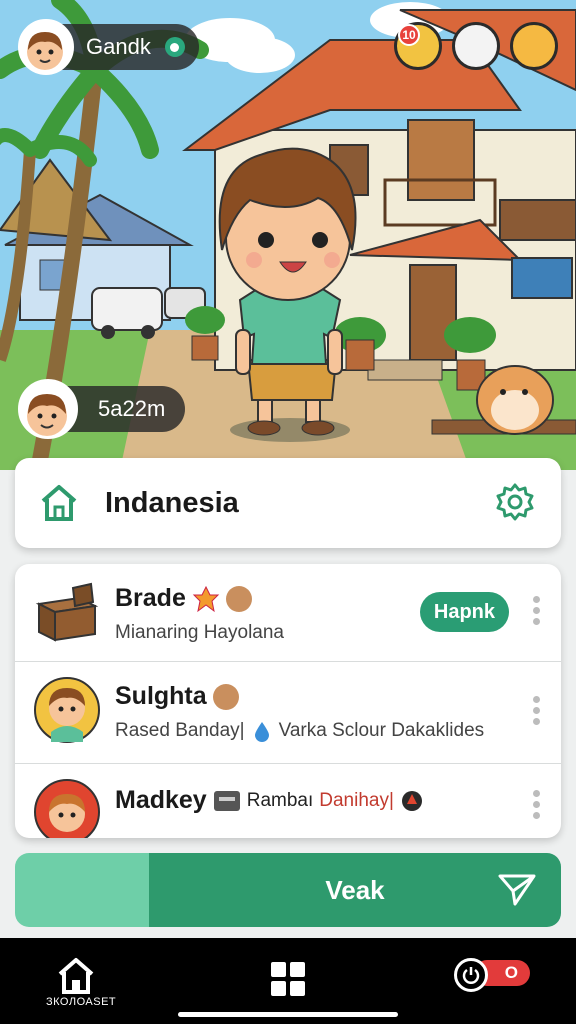  I want to click on crate-icon, so click(67, 612).